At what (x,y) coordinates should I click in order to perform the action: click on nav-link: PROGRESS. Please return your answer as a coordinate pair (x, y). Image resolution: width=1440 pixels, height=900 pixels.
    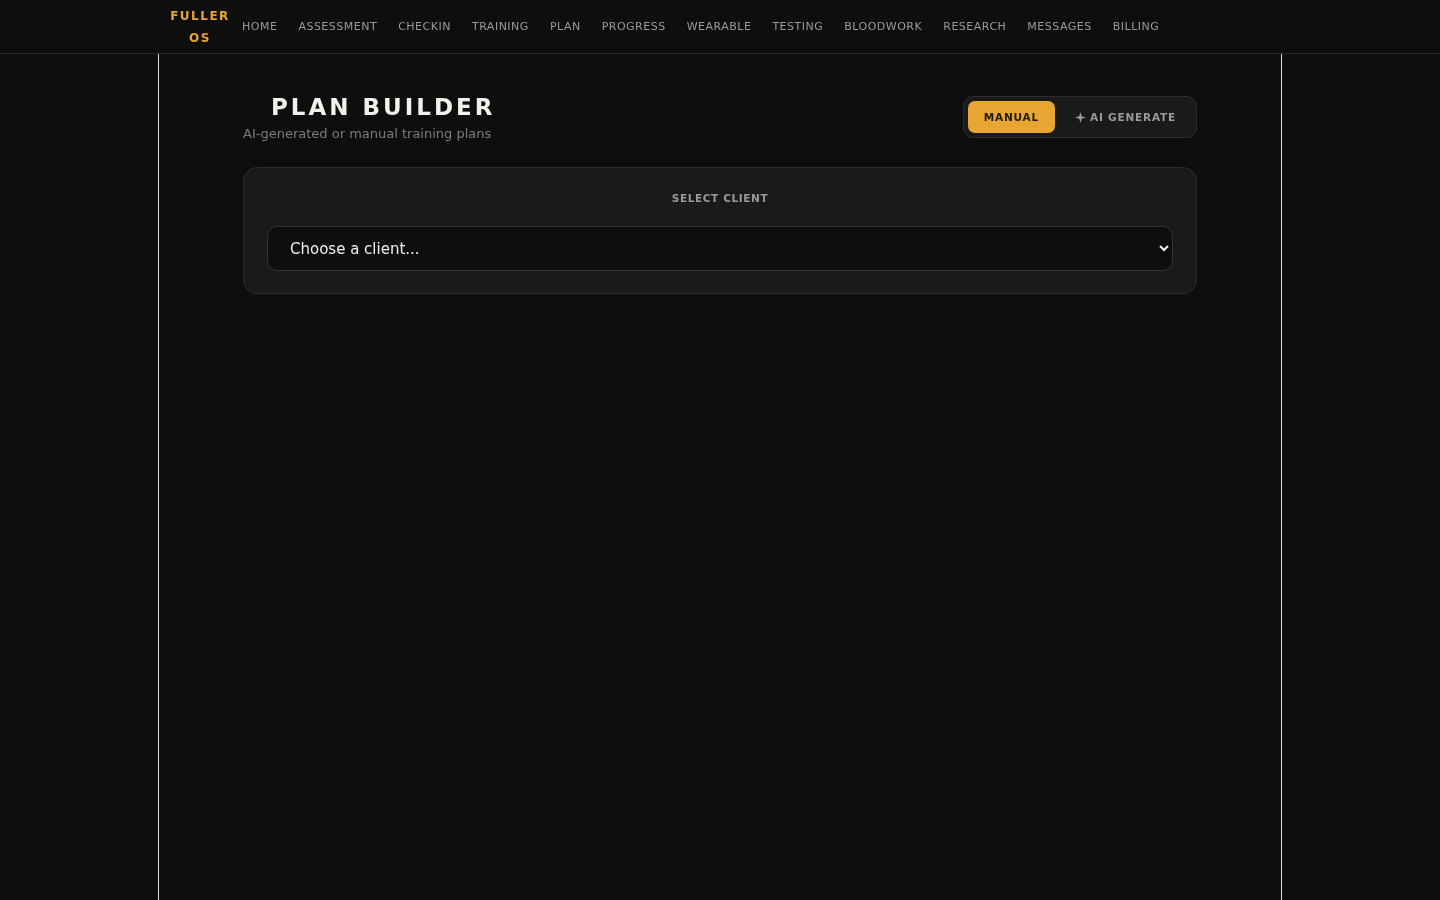
    Looking at the image, I should click on (633, 26).